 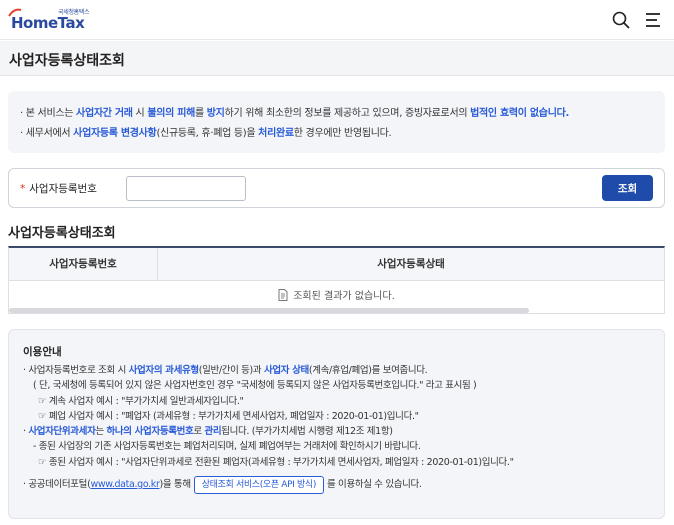 What do you see at coordinates (163, 370) in the screenshot?
I see `guide-highlight: 사업자의 과세유형` at bounding box center [163, 370].